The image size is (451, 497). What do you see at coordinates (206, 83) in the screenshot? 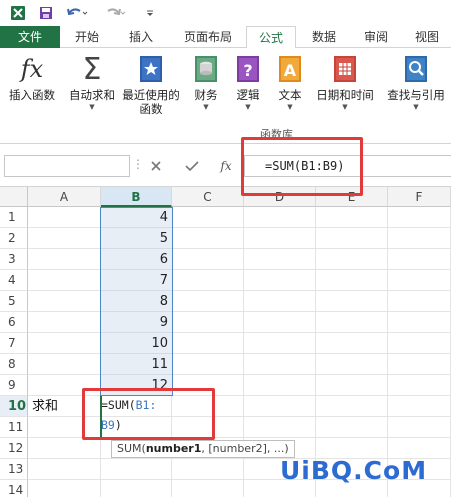
I see `financial-button: 财务 ▼` at bounding box center [206, 83].